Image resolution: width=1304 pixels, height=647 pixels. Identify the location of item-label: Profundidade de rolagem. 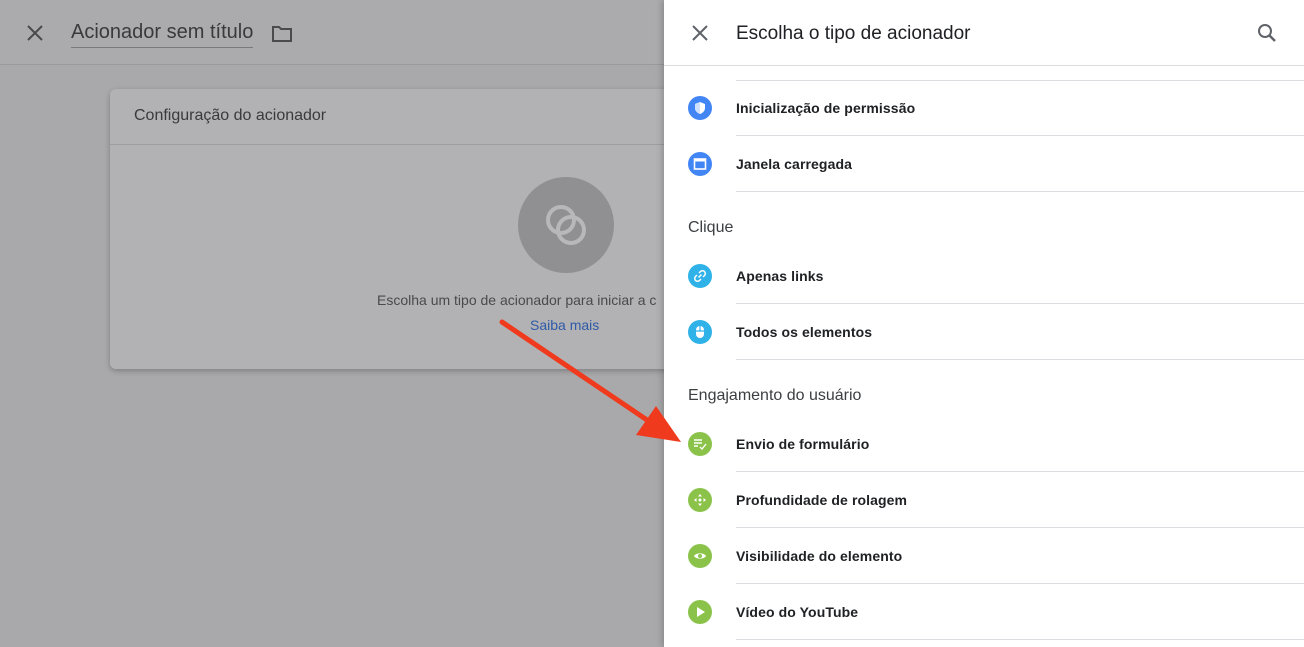
(822, 500).